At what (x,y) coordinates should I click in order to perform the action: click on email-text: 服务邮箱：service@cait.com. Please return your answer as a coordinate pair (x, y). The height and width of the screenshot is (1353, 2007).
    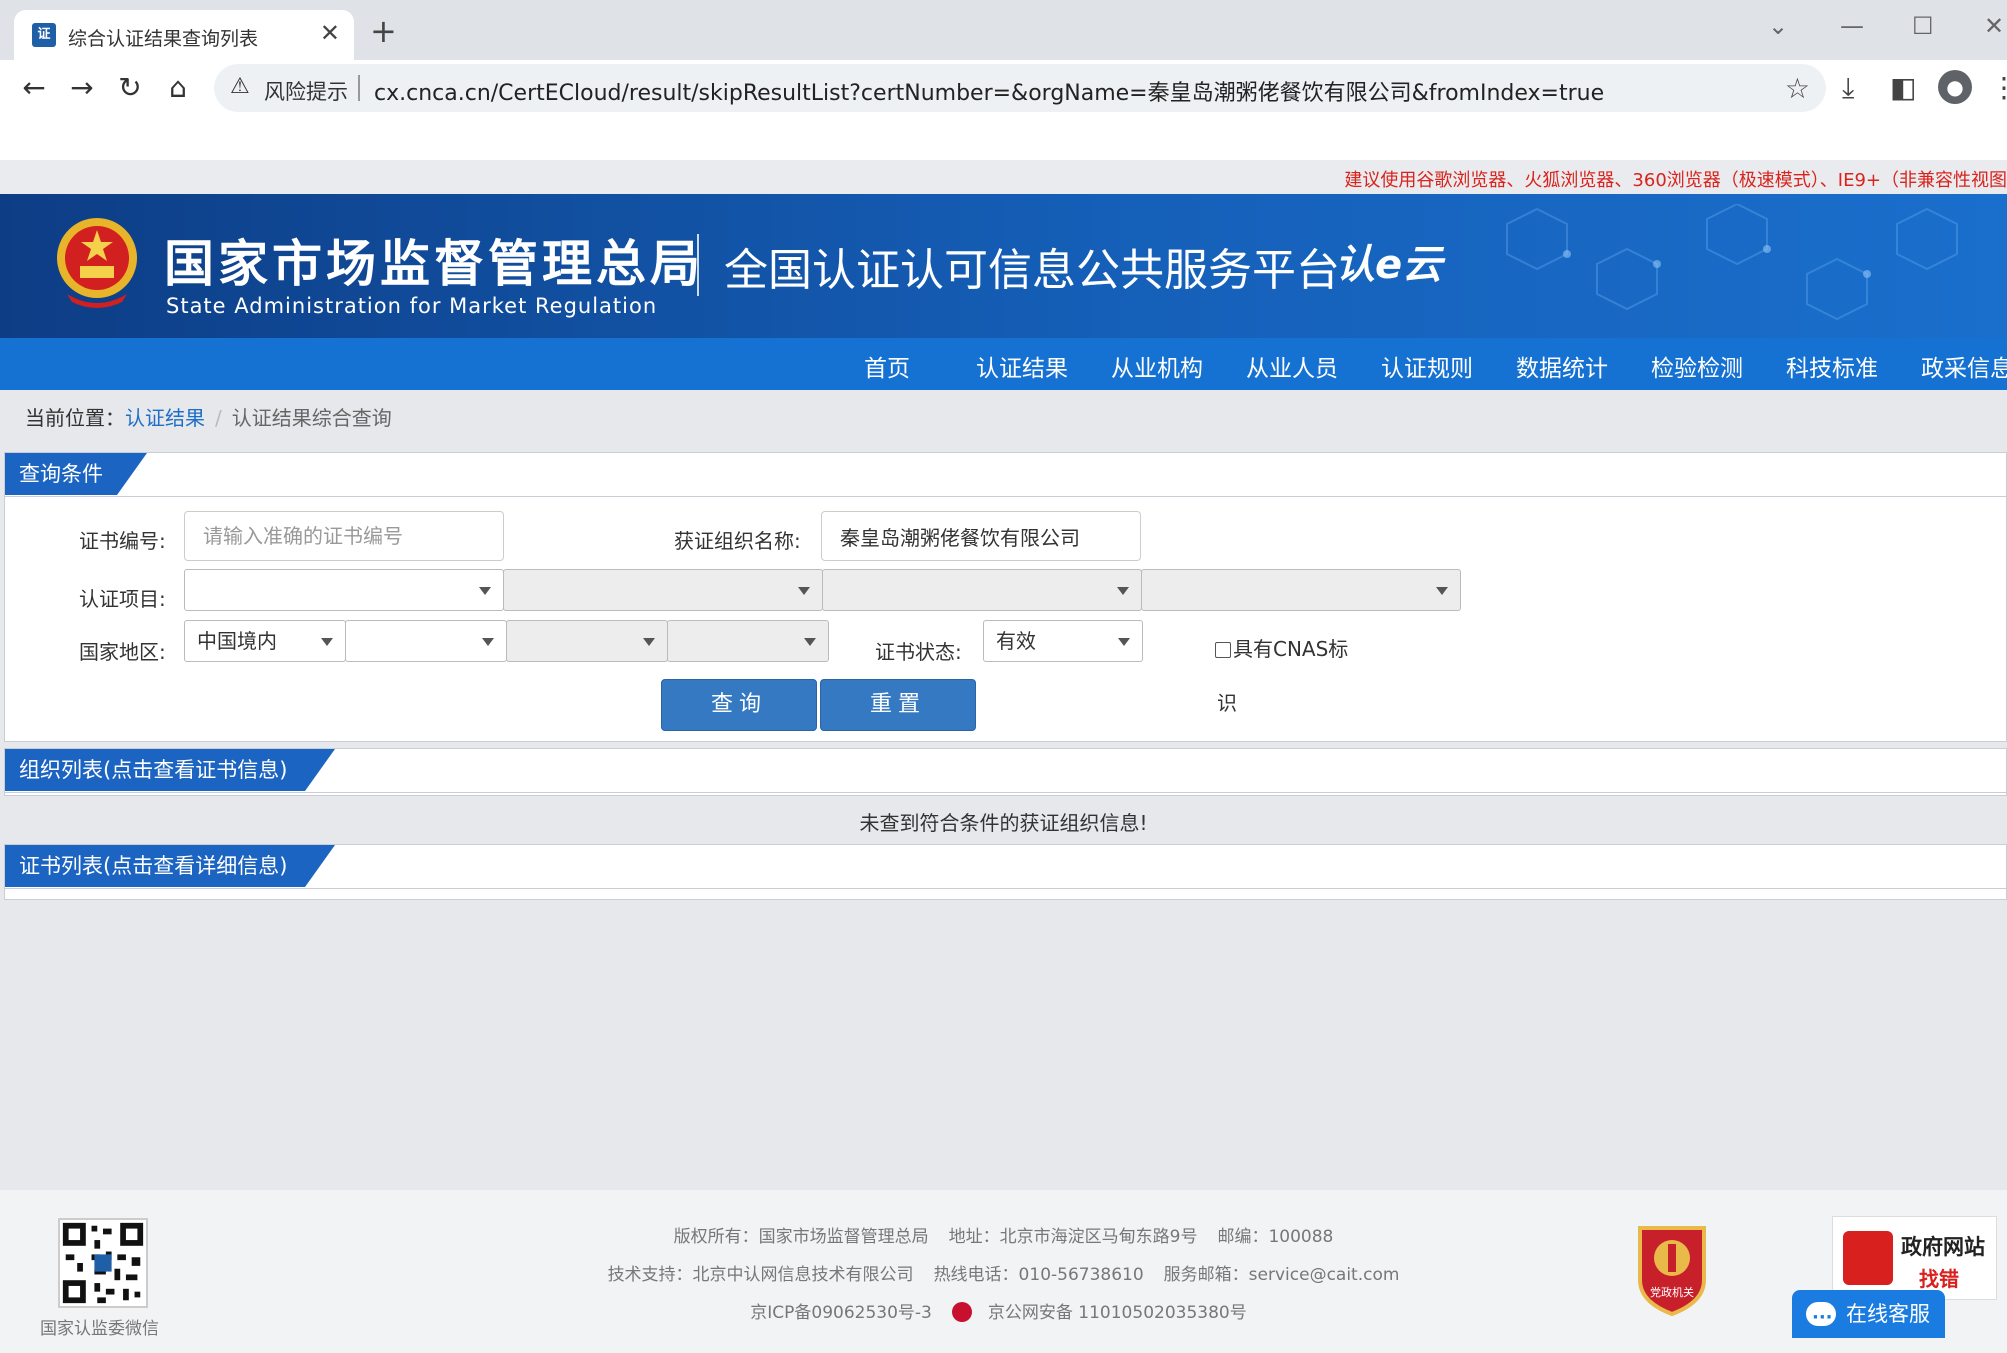
    Looking at the image, I should click on (1281, 1275).